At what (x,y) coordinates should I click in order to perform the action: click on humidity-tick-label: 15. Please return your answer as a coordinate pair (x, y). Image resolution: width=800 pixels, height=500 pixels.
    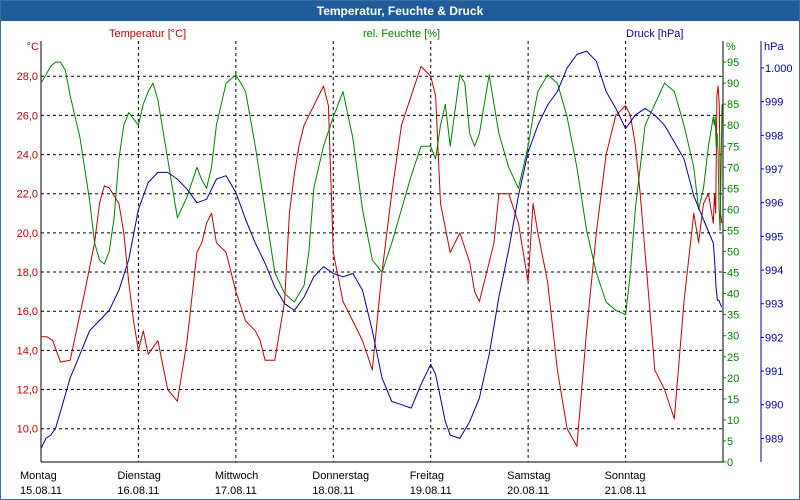
    Looking at the image, I should click on (733, 400).